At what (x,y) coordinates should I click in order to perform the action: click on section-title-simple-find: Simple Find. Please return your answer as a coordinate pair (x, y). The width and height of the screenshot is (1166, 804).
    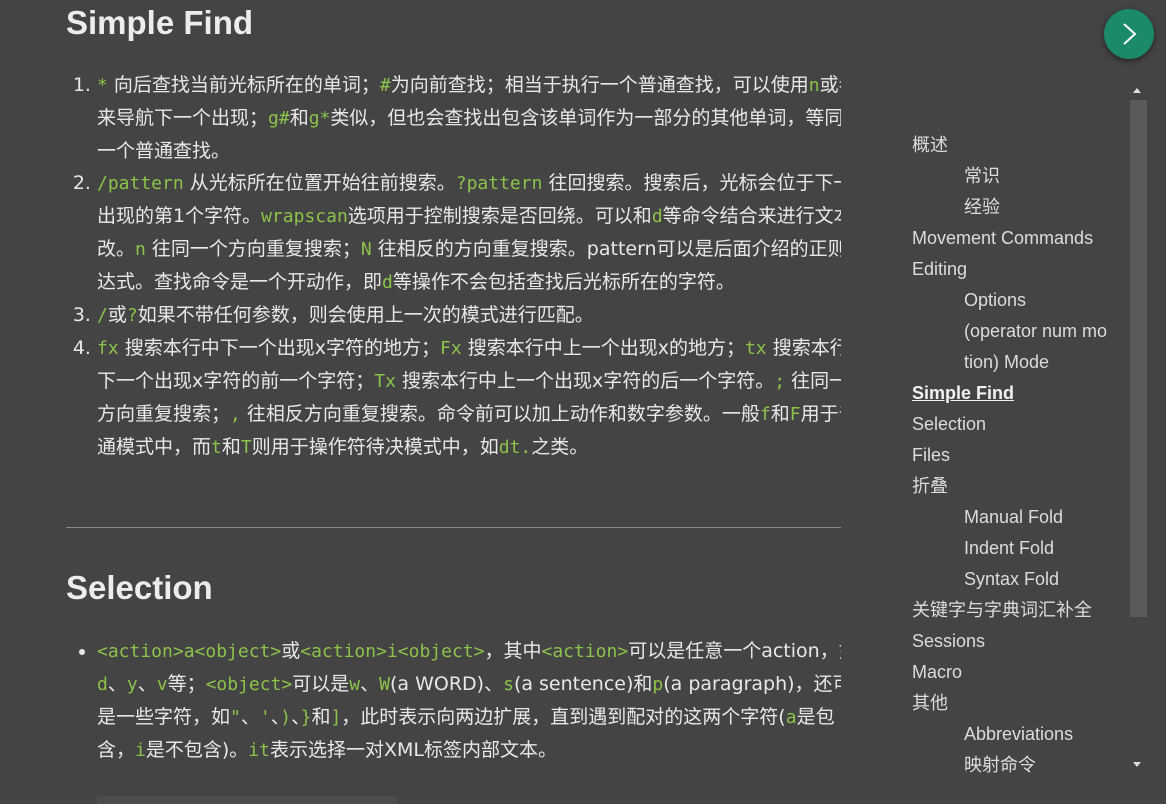
    Looking at the image, I should click on (160, 22).